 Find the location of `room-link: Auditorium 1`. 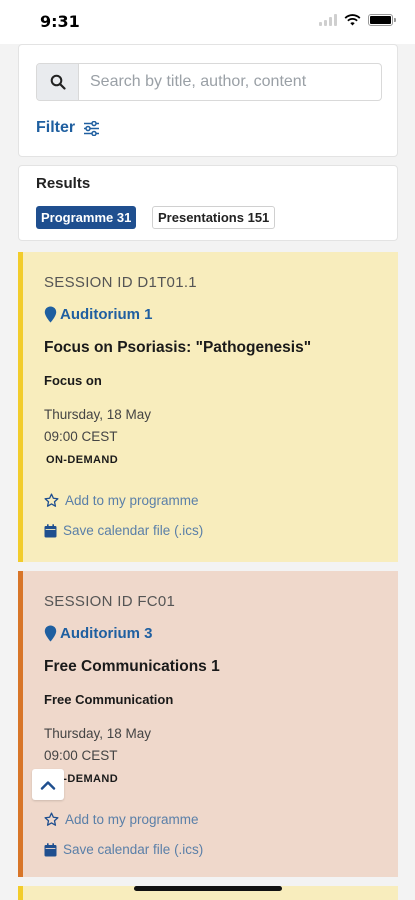

room-link: Auditorium 1 is located at coordinates (98, 314).